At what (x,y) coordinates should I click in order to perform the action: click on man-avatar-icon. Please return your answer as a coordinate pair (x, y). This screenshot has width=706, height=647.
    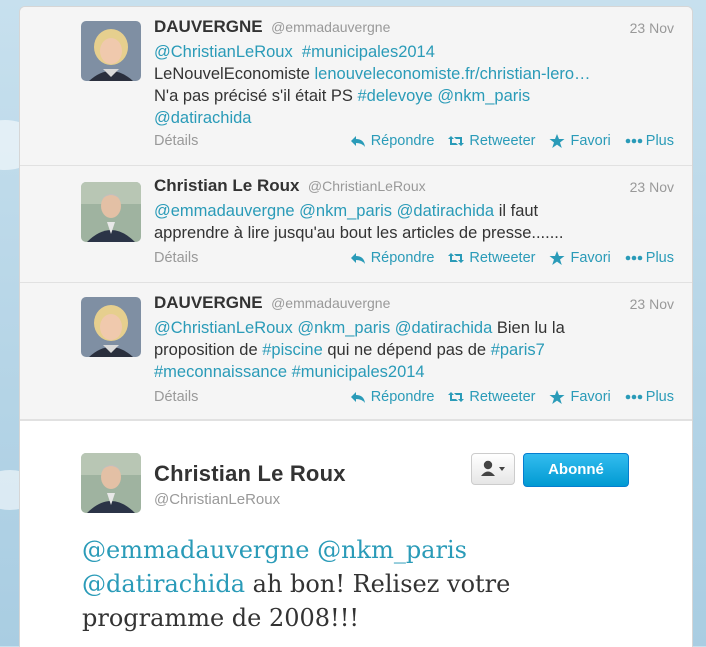
    Looking at the image, I should click on (111, 483).